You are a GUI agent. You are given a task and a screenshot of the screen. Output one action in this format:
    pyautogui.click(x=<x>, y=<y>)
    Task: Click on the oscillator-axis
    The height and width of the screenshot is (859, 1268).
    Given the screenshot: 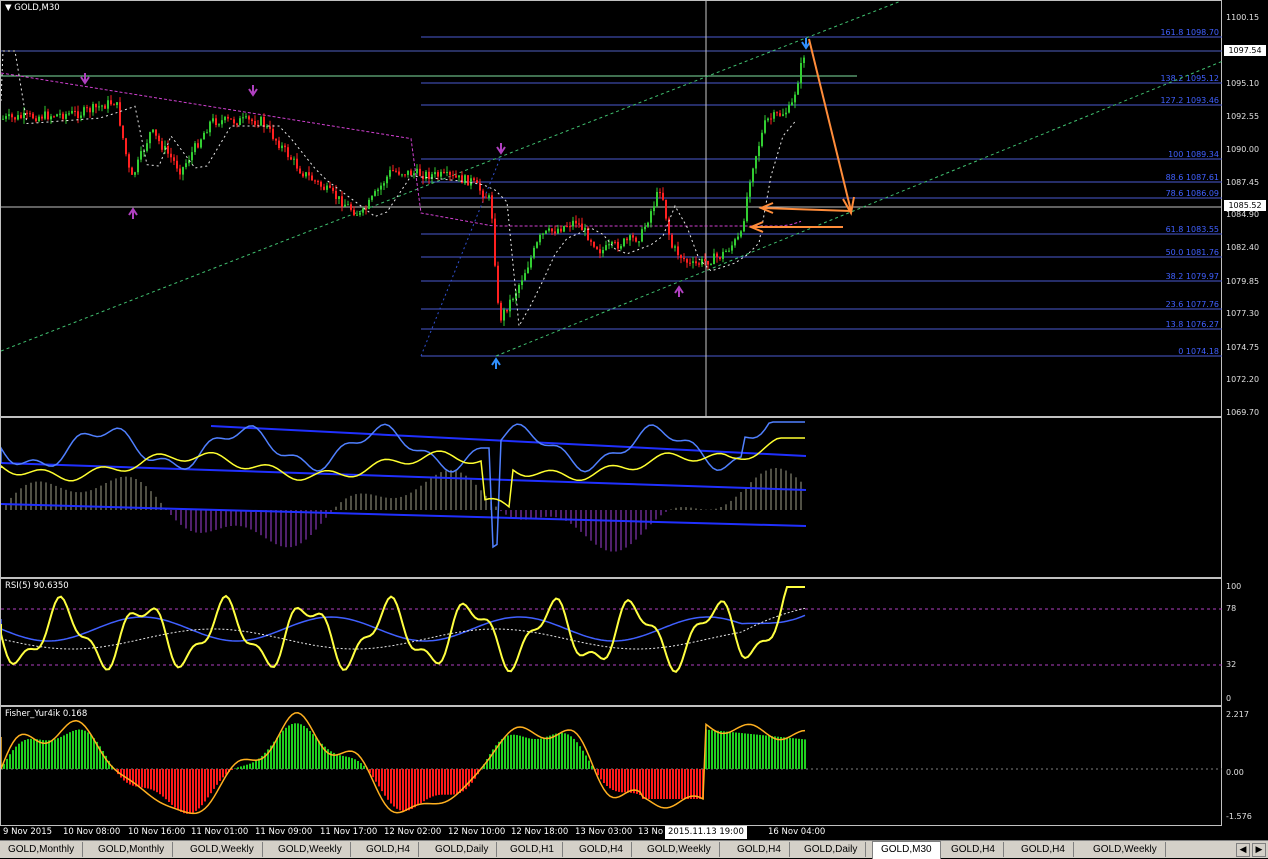 What is the action you would take?
    pyautogui.click(x=1245, y=497)
    